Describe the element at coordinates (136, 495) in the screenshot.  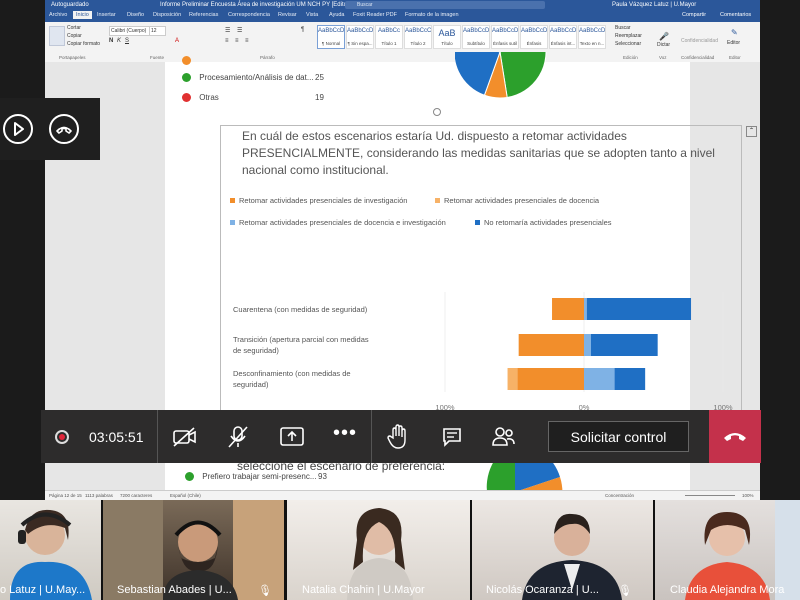
I see `char-count: 7200 caracteres` at that location.